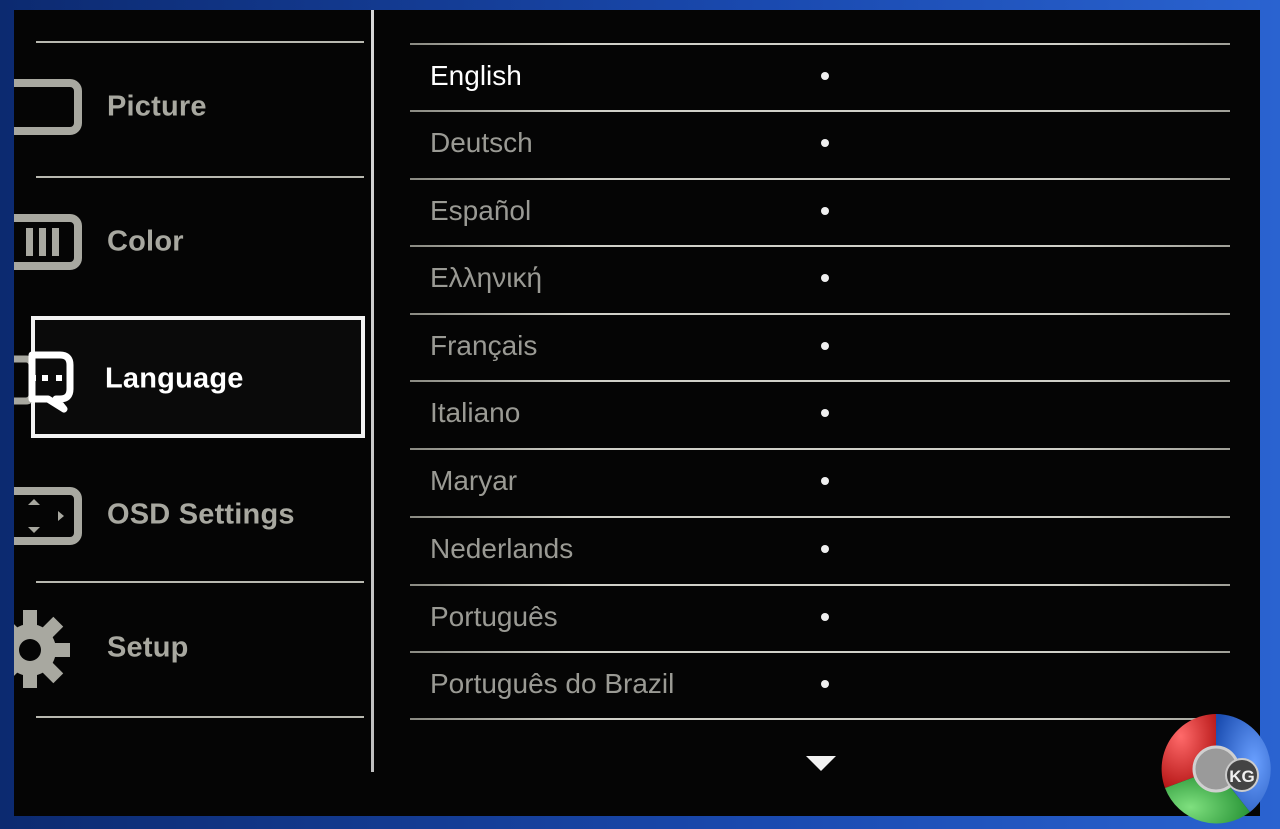 Image resolution: width=1280 pixels, height=829 pixels. Describe the element at coordinates (502, 548) in the screenshot. I see `language-name: Nederlands` at that location.